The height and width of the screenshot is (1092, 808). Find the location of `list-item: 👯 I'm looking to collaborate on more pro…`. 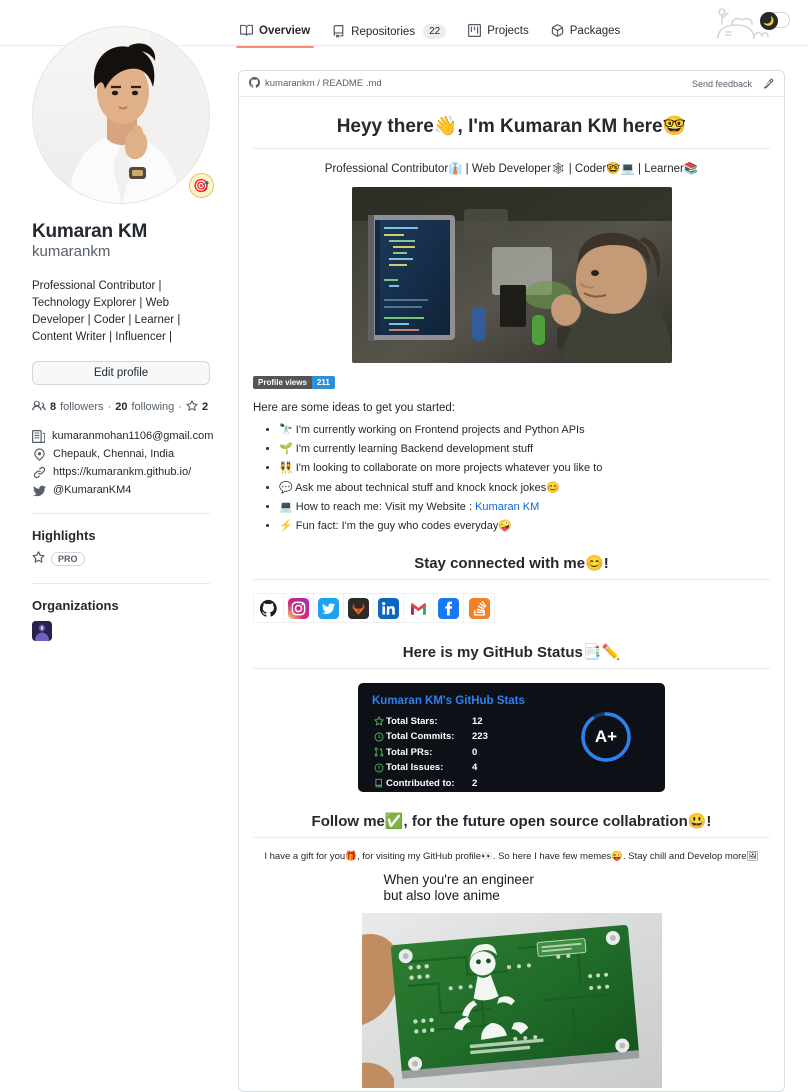

list-item: 👯 I'm looking to collaborate on more pro… is located at coordinates (524, 468).